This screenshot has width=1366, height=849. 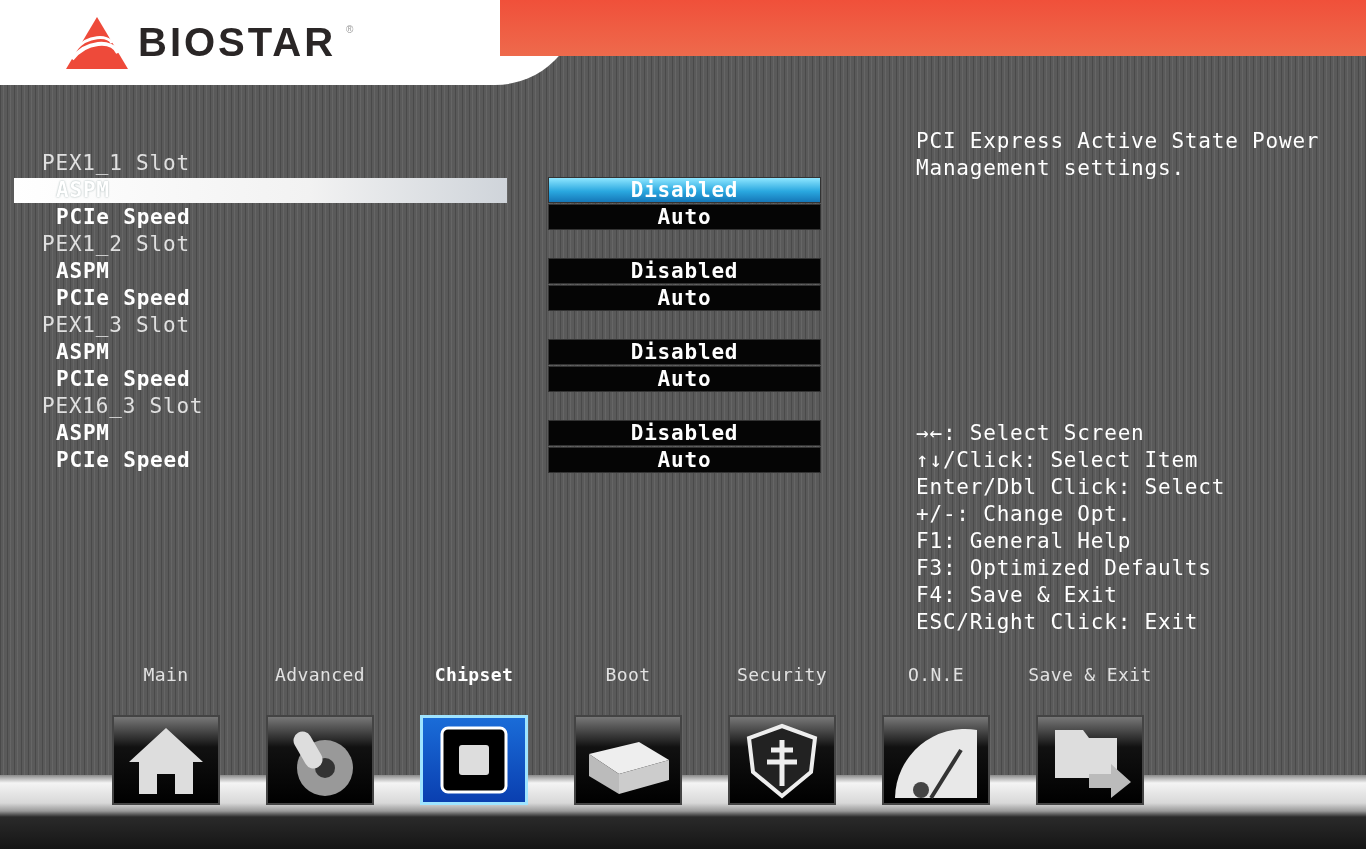 I want to click on triangle-logo-icon, so click(x=97, y=42).